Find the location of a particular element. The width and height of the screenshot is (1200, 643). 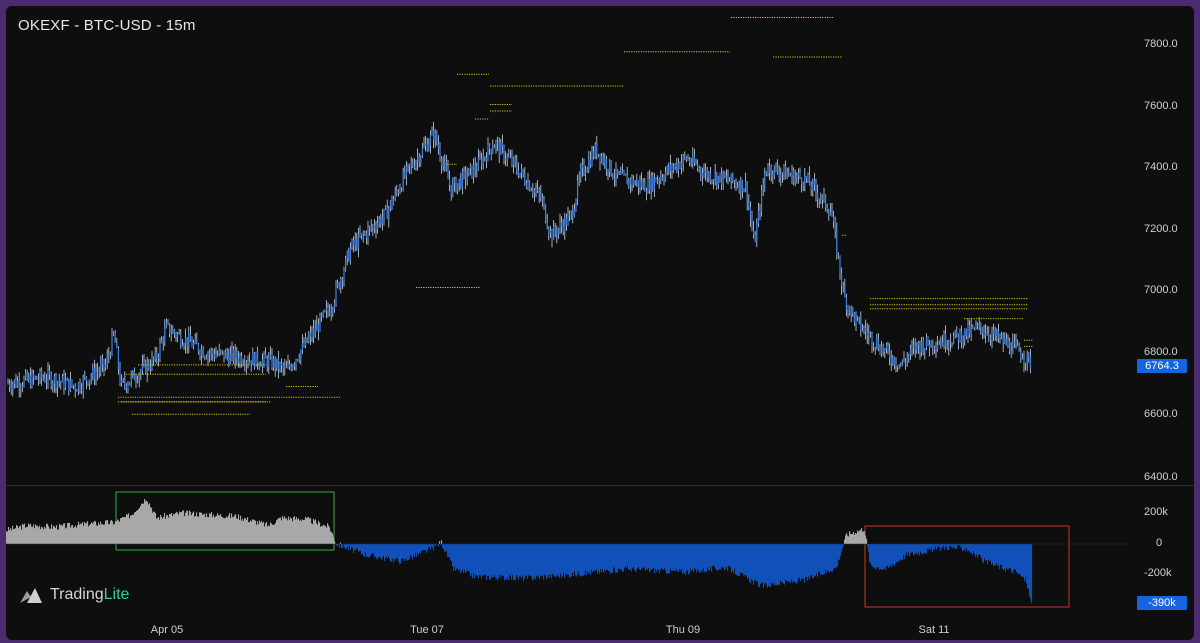

price-axis-label: 7400.0 is located at coordinates (1161, 167).